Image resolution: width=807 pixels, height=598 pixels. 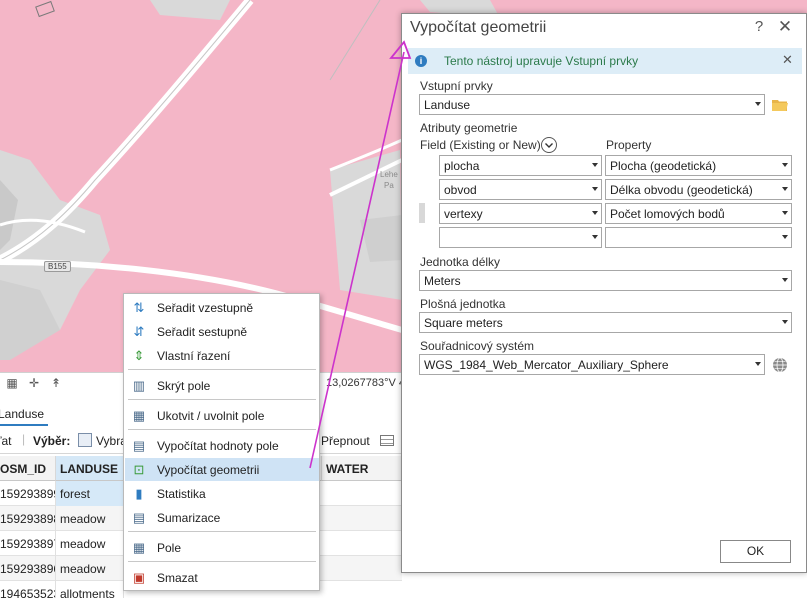 I want to click on menu-item-summarize: ▤ Sumarizace, so click(x=222, y=517).